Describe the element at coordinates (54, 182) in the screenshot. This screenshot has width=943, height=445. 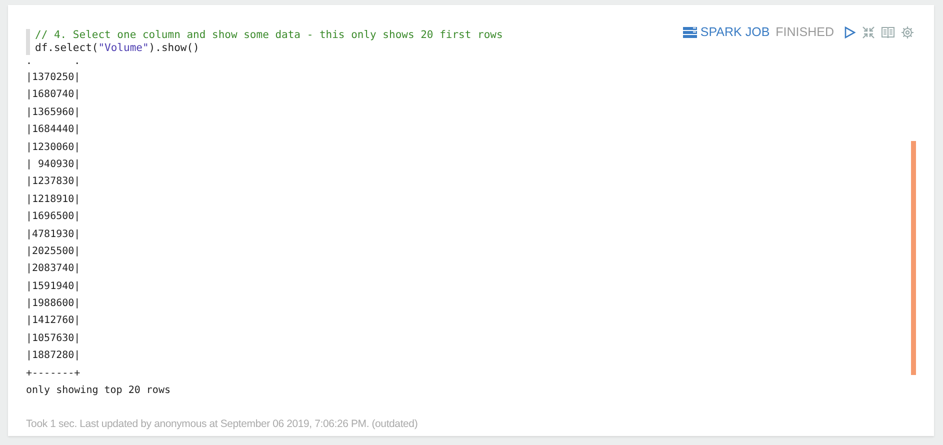
I see `output-row-text: |1237830|` at that location.